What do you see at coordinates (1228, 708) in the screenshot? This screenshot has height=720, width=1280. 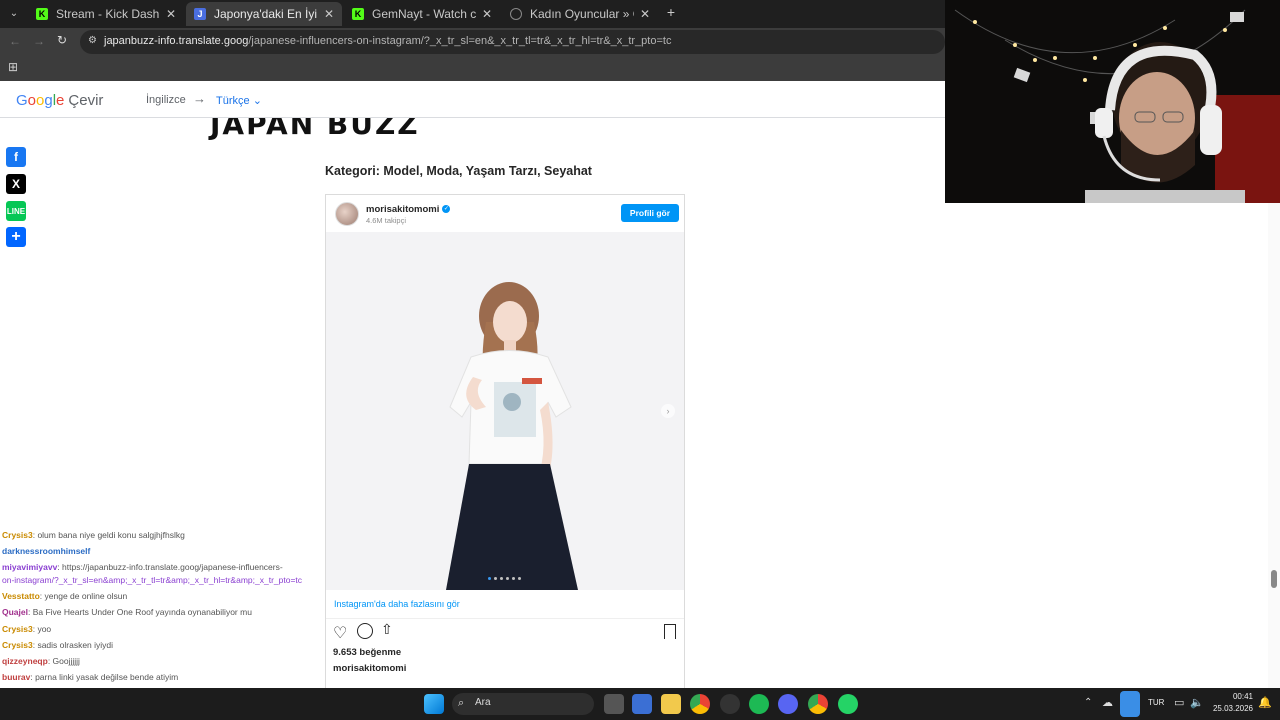 I see `clock-date: 25.03.2026` at bounding box center [1228, 708].